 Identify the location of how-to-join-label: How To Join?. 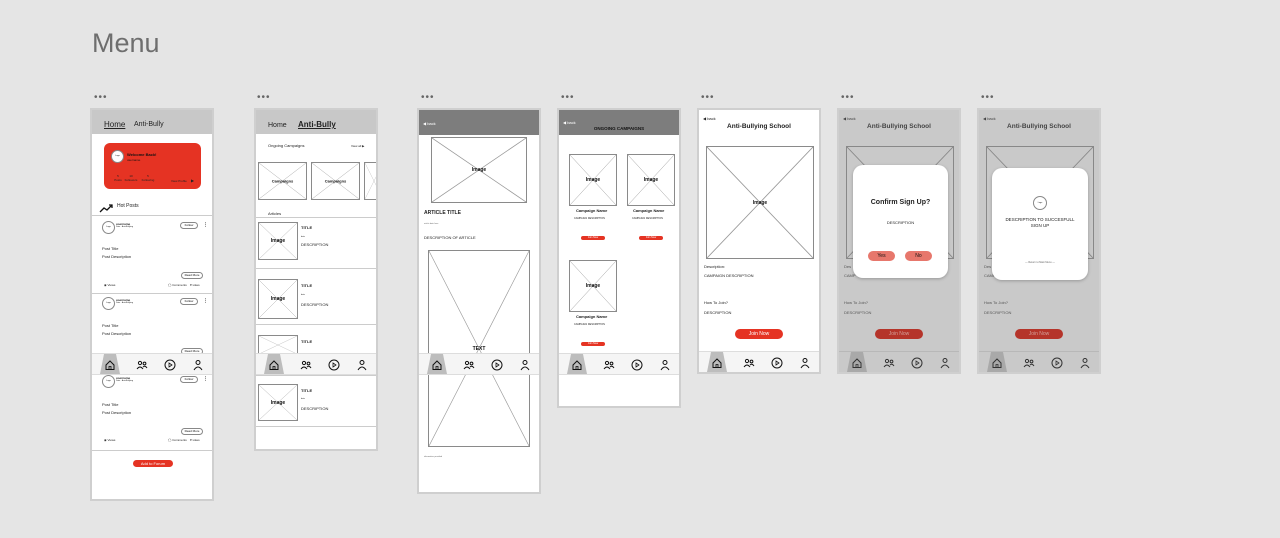
(996, 302).